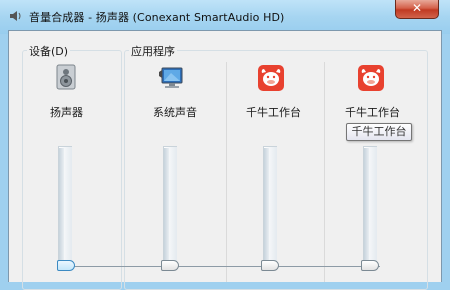 This screenshot has height=290, width=450. I want to click on volume-icon, so click(15, 16).